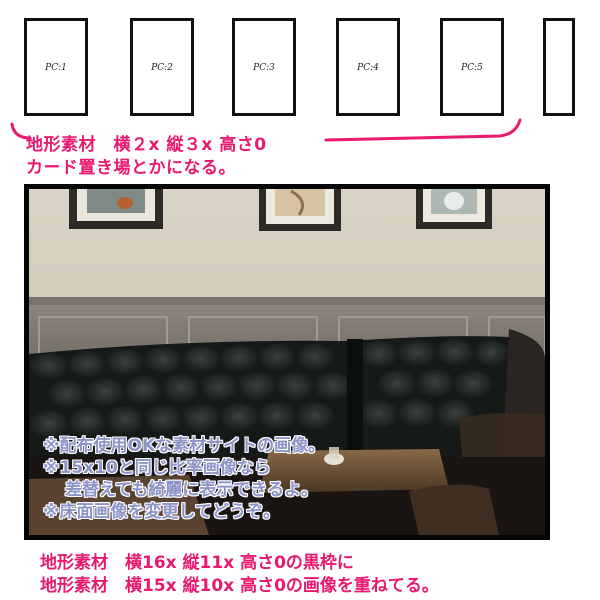  I want to click on card-slot-pc1: PC:1, so click(56, 67).